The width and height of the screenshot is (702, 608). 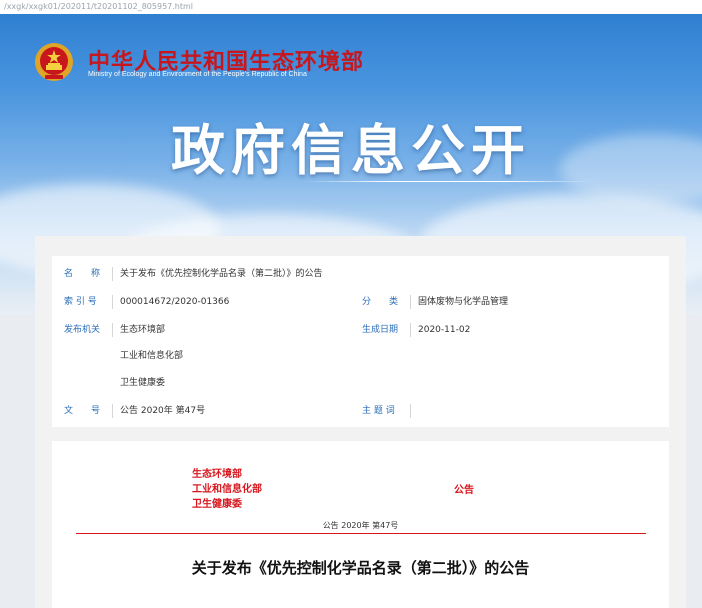 I want to click on date-value: 2020-11-02, so click(x=444, y=330).